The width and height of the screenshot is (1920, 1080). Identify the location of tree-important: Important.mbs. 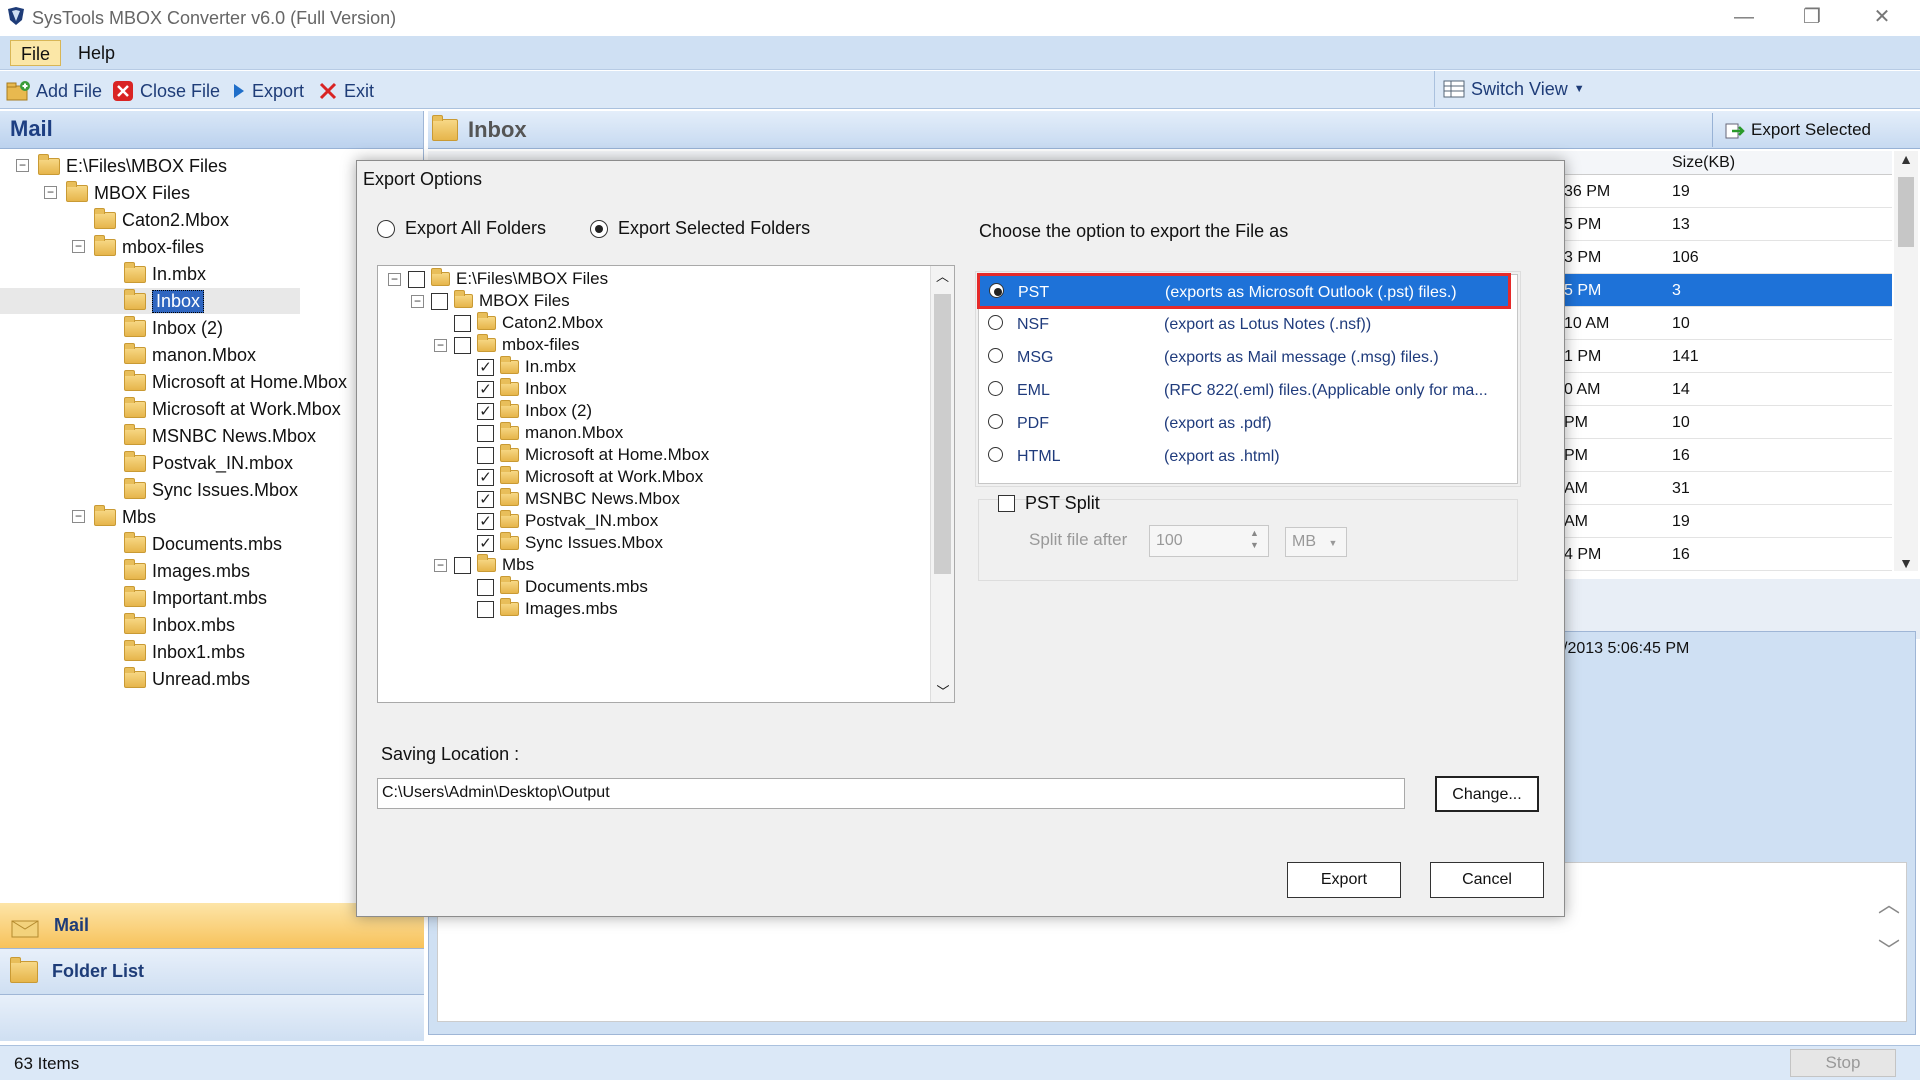
(195, 598).